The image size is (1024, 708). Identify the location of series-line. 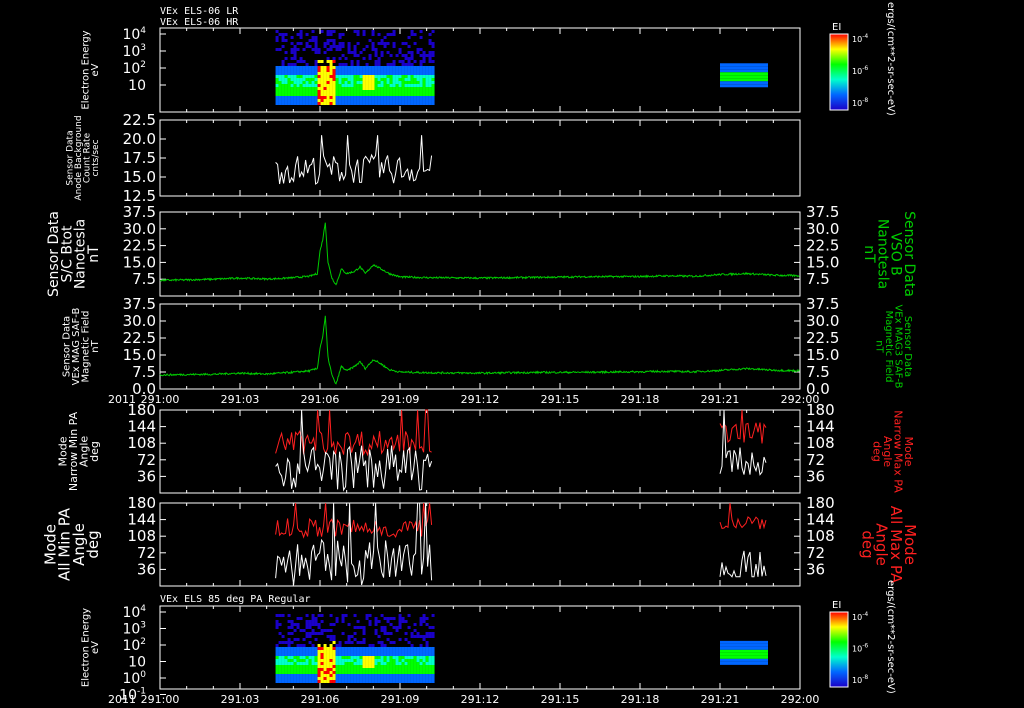
(354, 544).